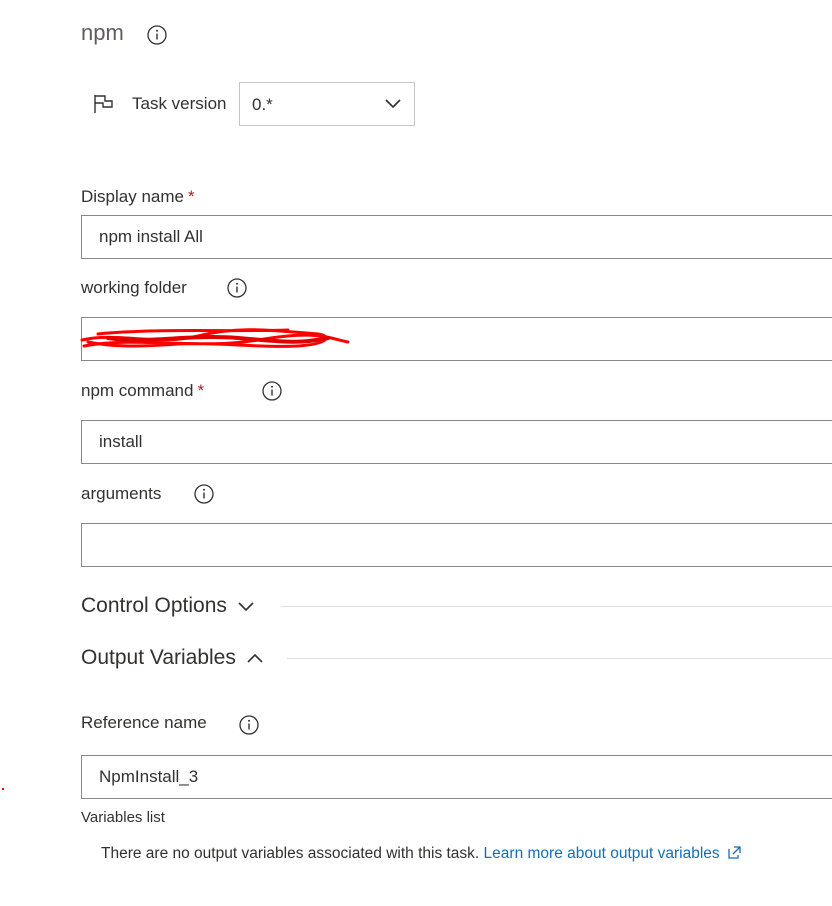  What do you see at coordinates (144, 722) in the screenshot?
I see `reference-name-label: Reference name` at bounding box center [144, 722].